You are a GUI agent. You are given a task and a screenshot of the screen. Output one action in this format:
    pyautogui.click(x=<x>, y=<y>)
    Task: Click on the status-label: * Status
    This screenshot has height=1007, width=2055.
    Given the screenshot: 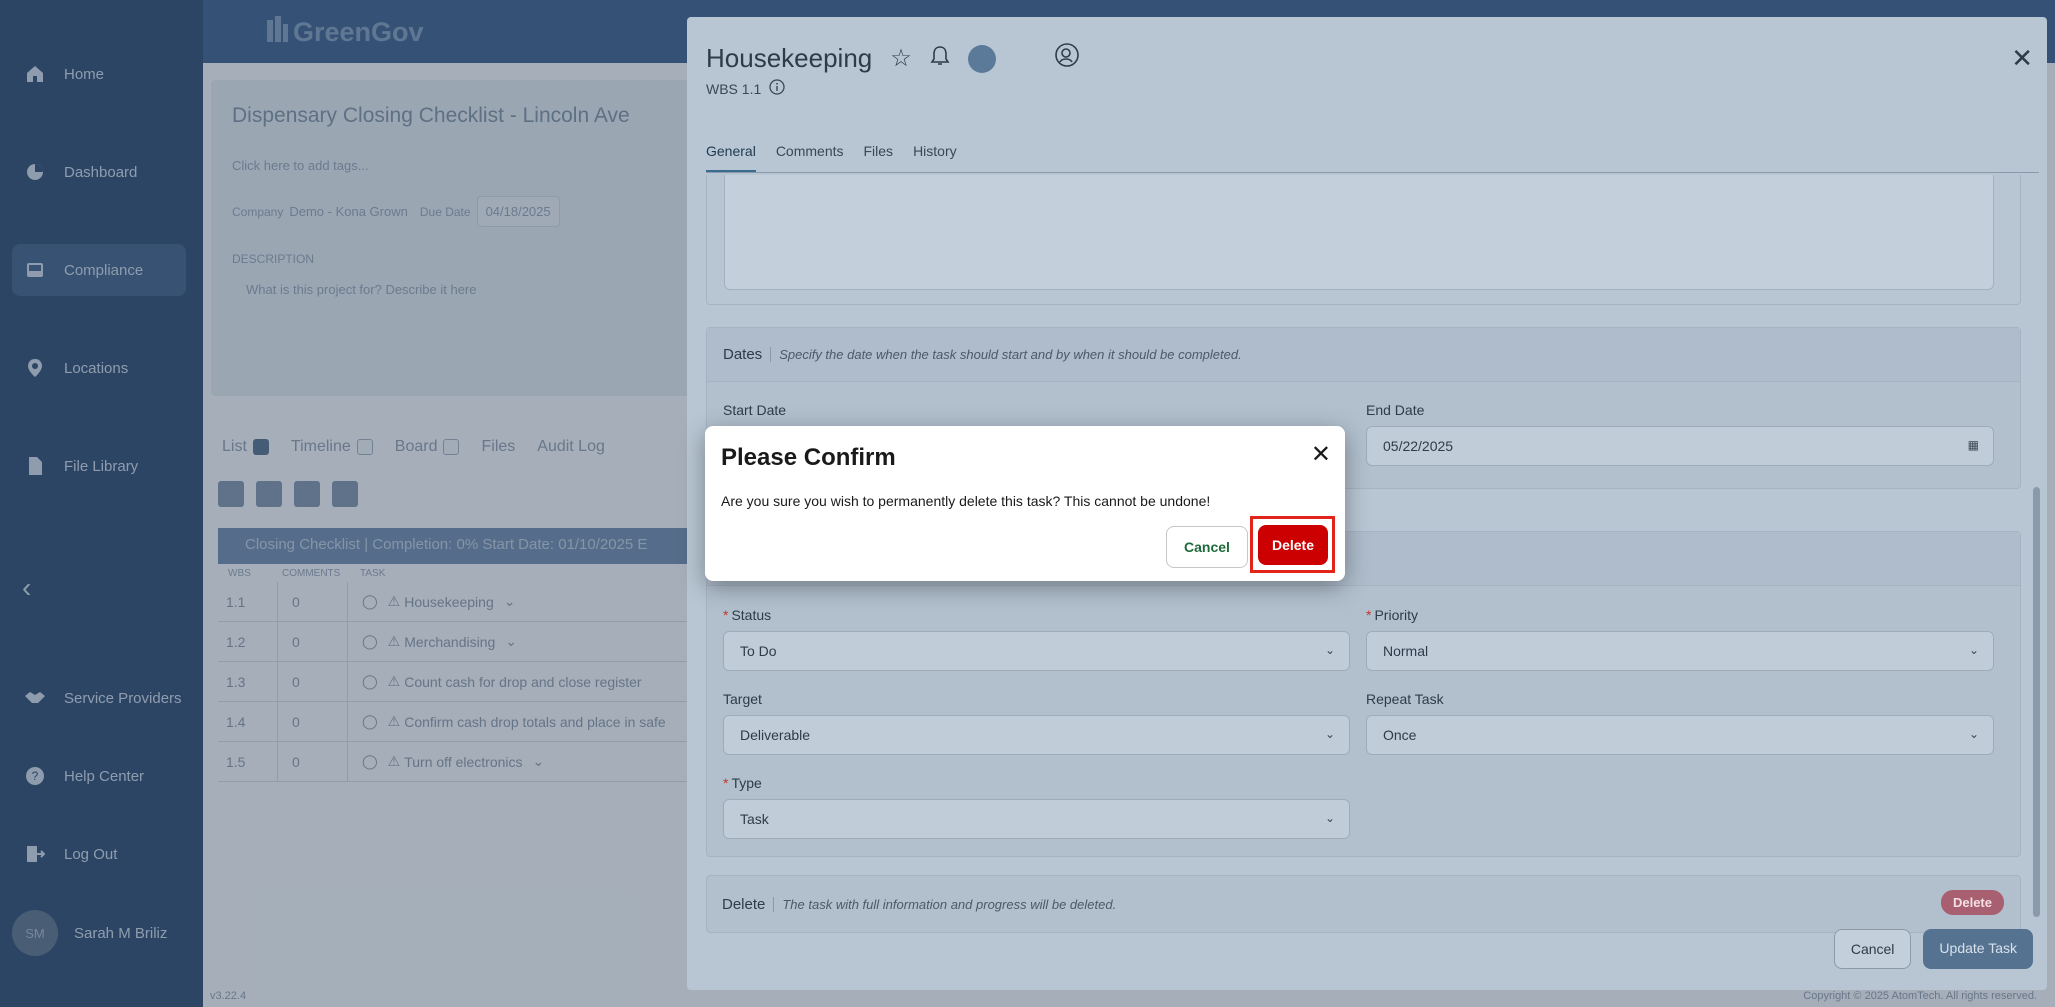 What is the action you would take?
    pyautogui.click(x=747, y=615)
    